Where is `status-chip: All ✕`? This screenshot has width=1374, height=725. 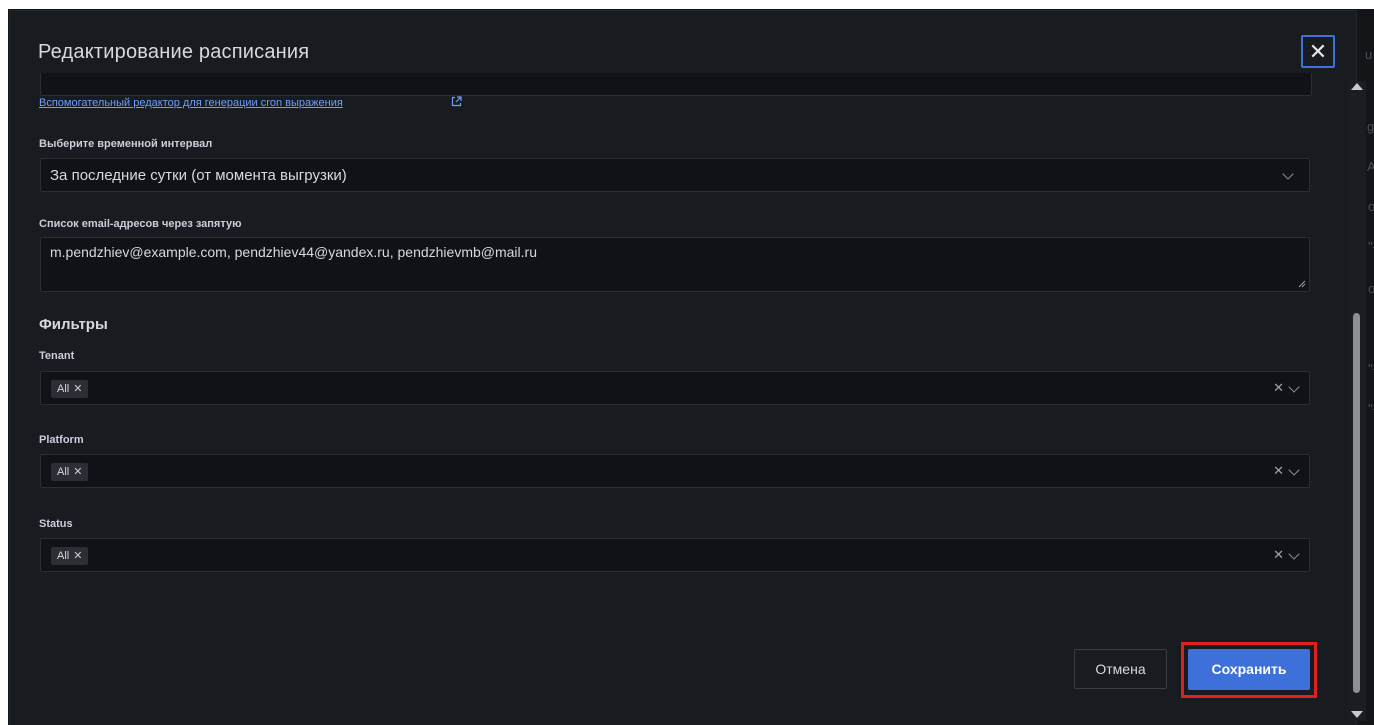 status-chip: All ✕ is located at coordinates (70, 556).